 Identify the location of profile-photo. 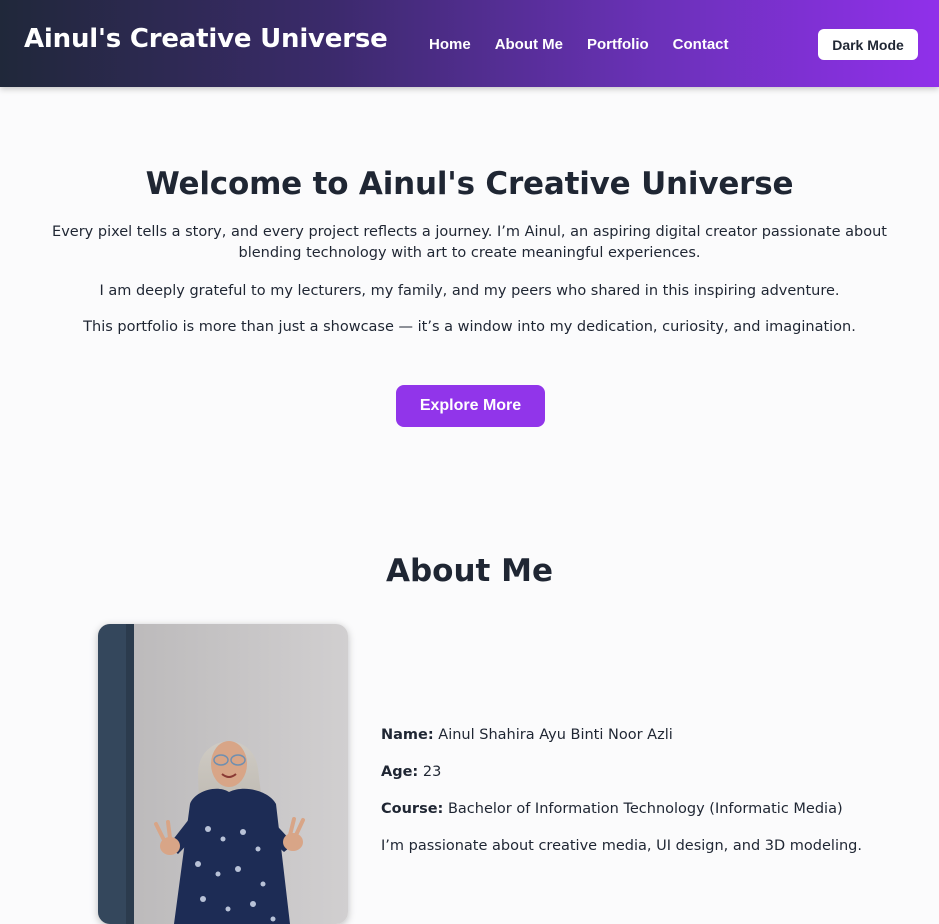
(223, 774).